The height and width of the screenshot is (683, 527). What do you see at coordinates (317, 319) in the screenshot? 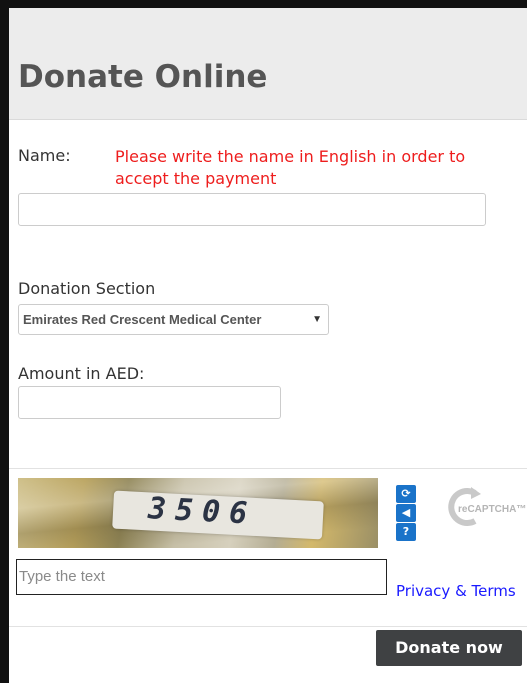
I see `dropdown-arrow-icon: ▼` at bounding box center [317, 319].